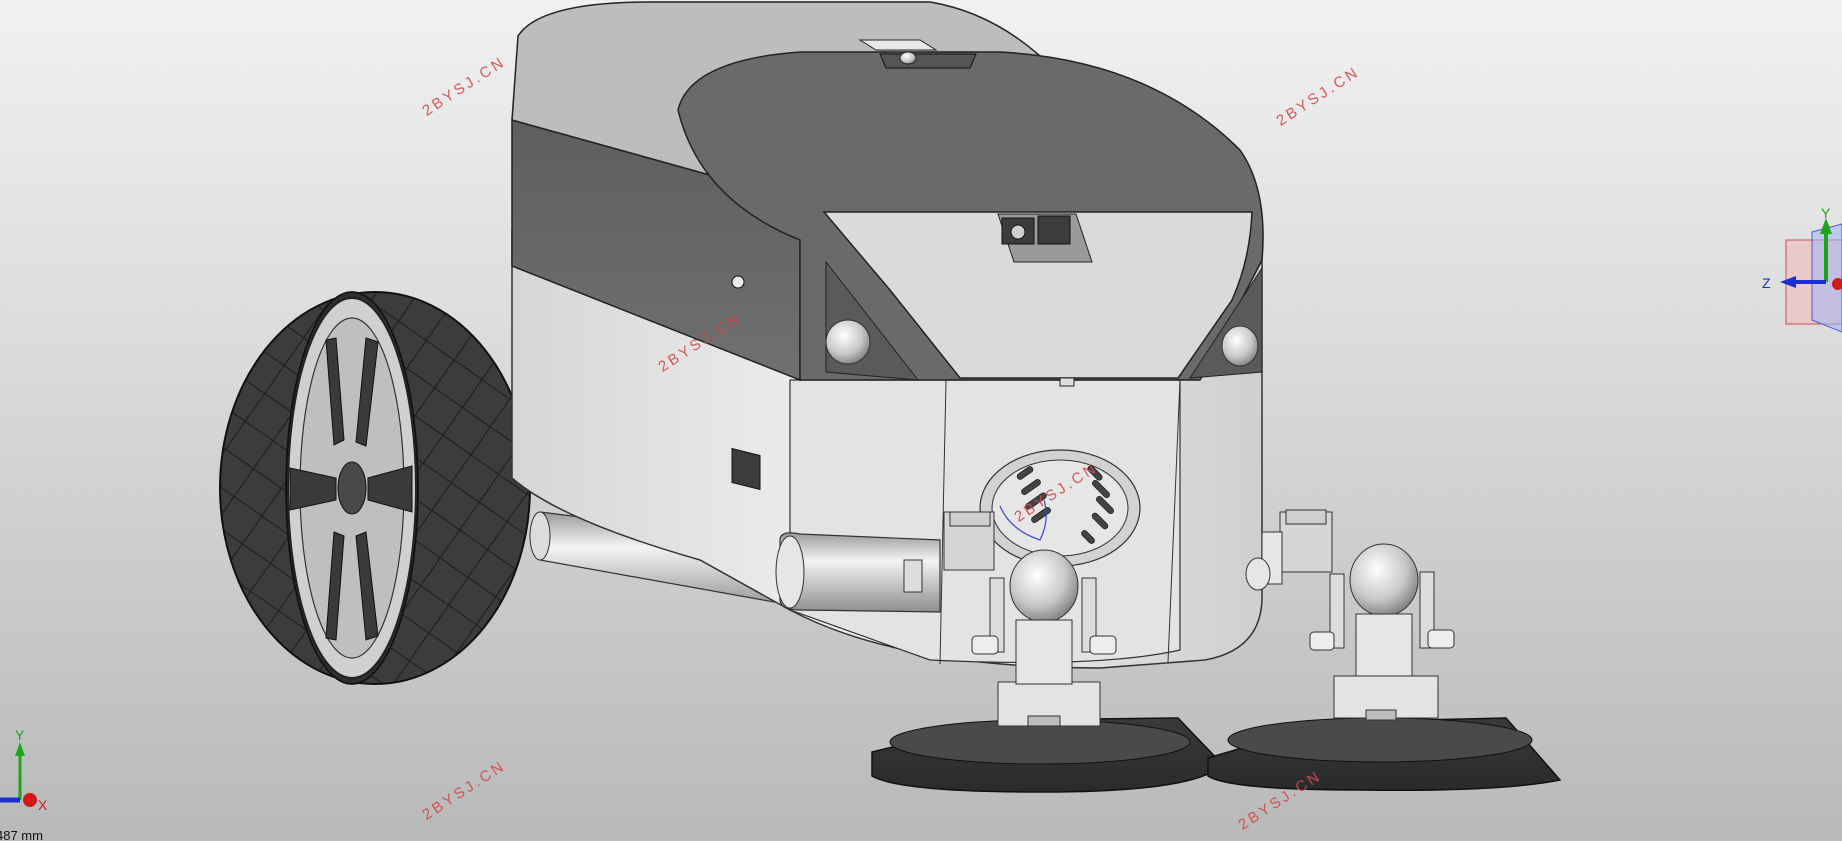 The image size is (1842, 841). What do you see at coordinates (21, 834) in the screenshot?
I see `scale-readout: 487 mm` at bounding box center [21, 834].